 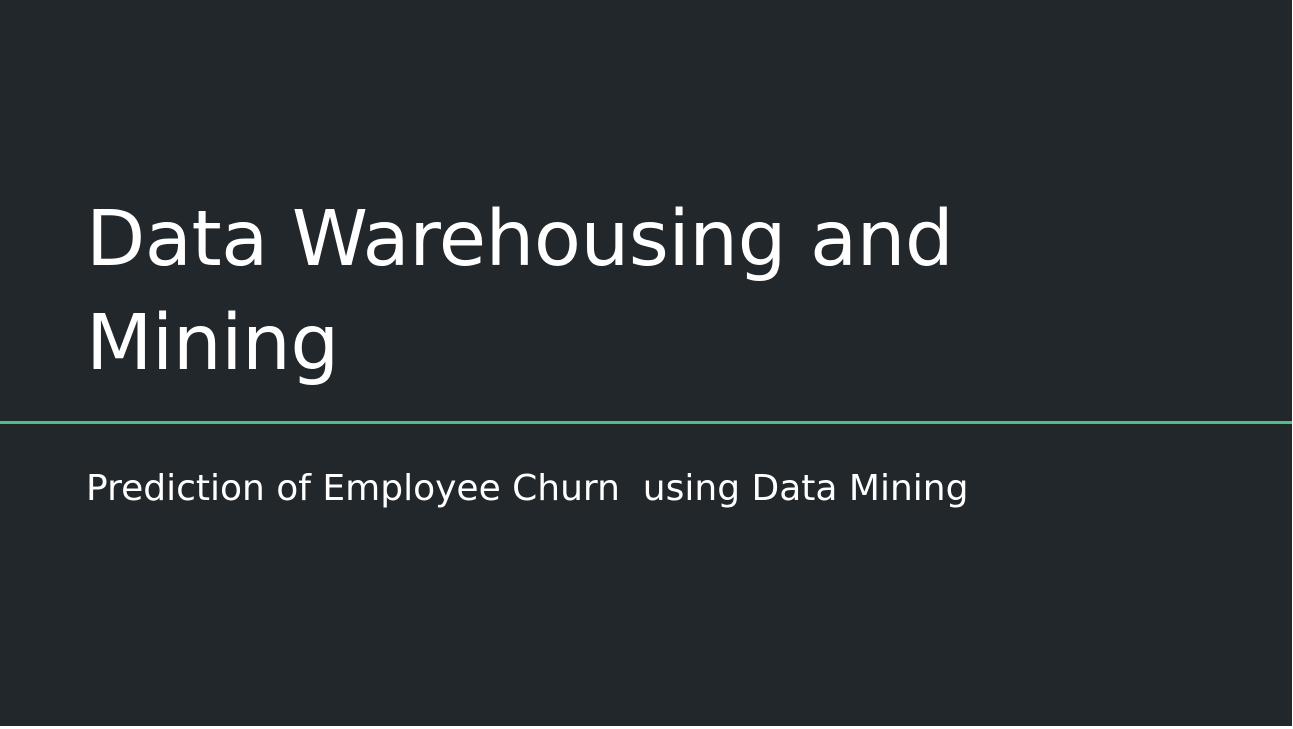 What do you see at coordinates (520, 239) in the screenshot?
I see `slide-title-line-1: Data Warehousing and` at bounding box center [520, 239].